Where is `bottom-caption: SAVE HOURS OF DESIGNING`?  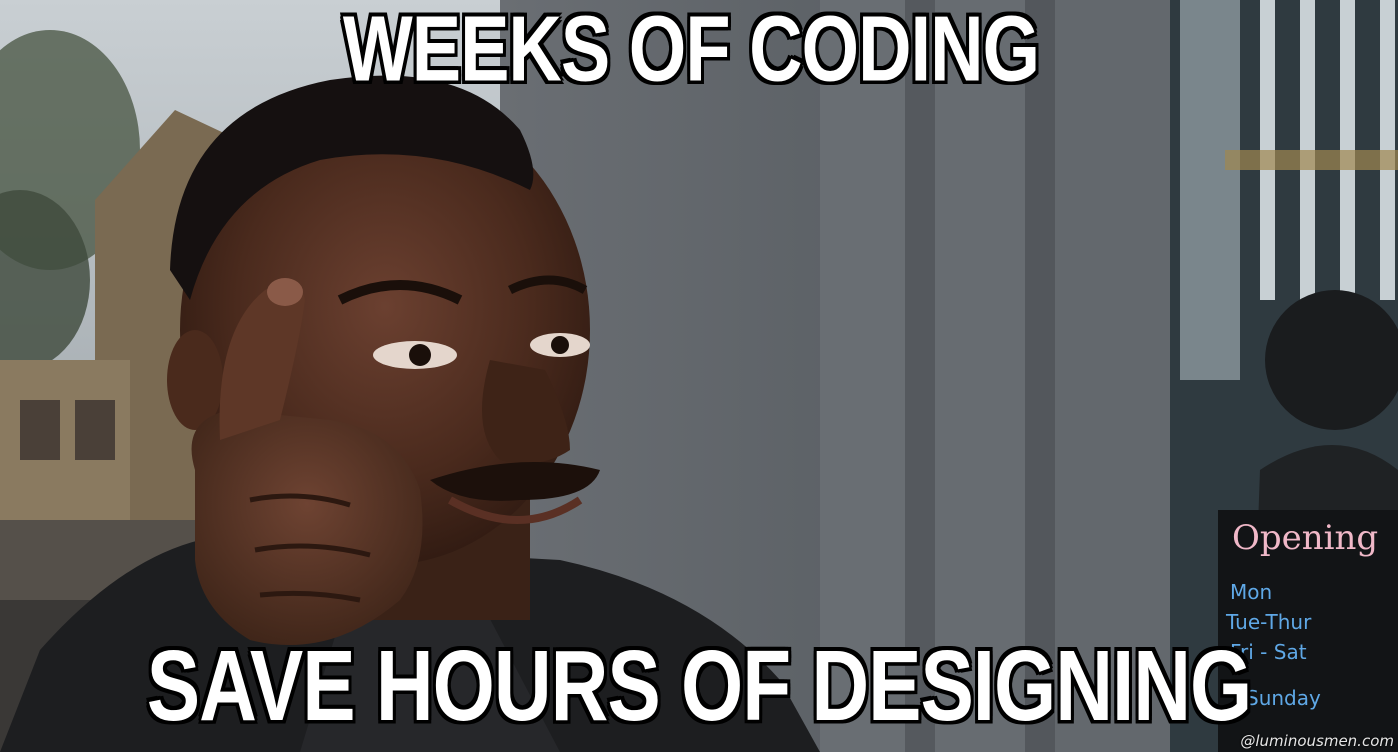 bottom-caption: SAVE HOURS OF DESIGNING is located at coordinates (699, 685).